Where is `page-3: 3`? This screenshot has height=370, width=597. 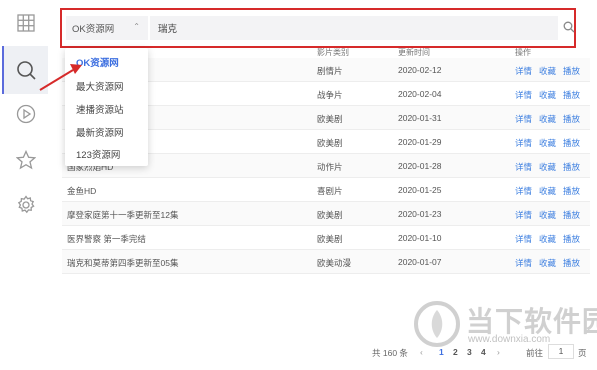
page-3: 3 is located at coordinates (469, 352).